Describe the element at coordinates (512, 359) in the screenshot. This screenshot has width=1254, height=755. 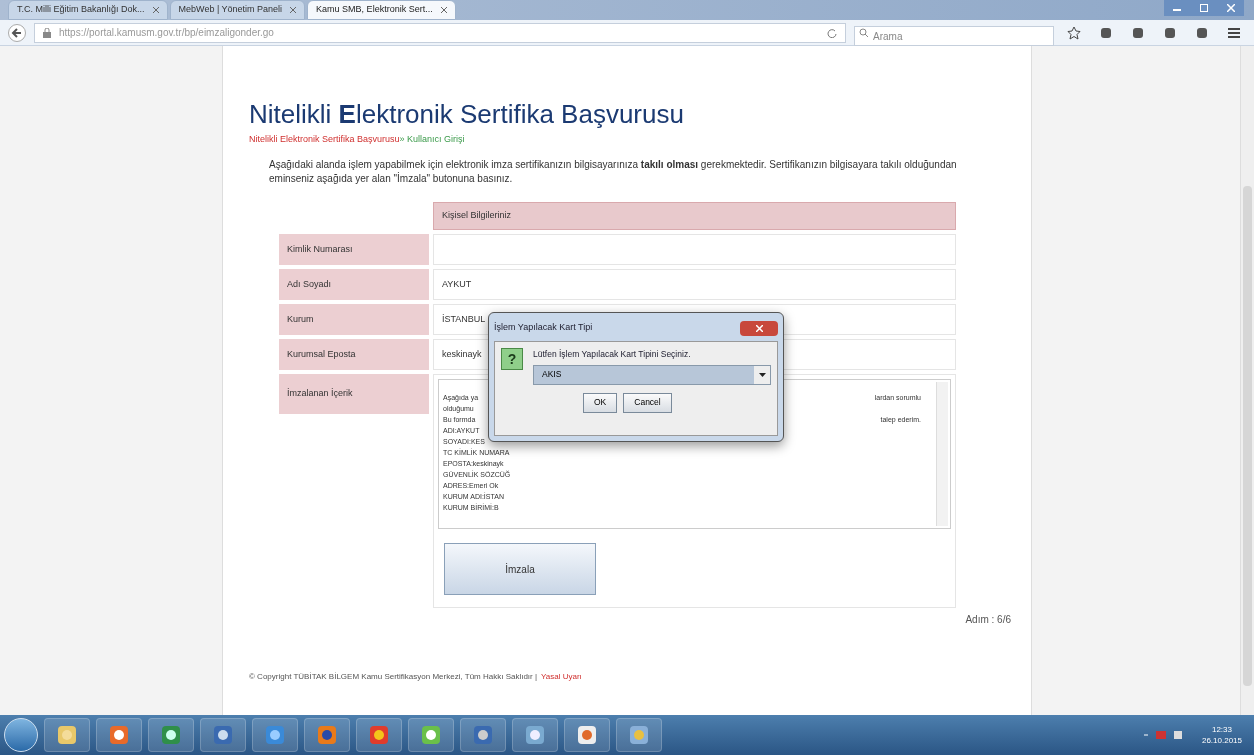
I see `question-icon: ?` at that location.